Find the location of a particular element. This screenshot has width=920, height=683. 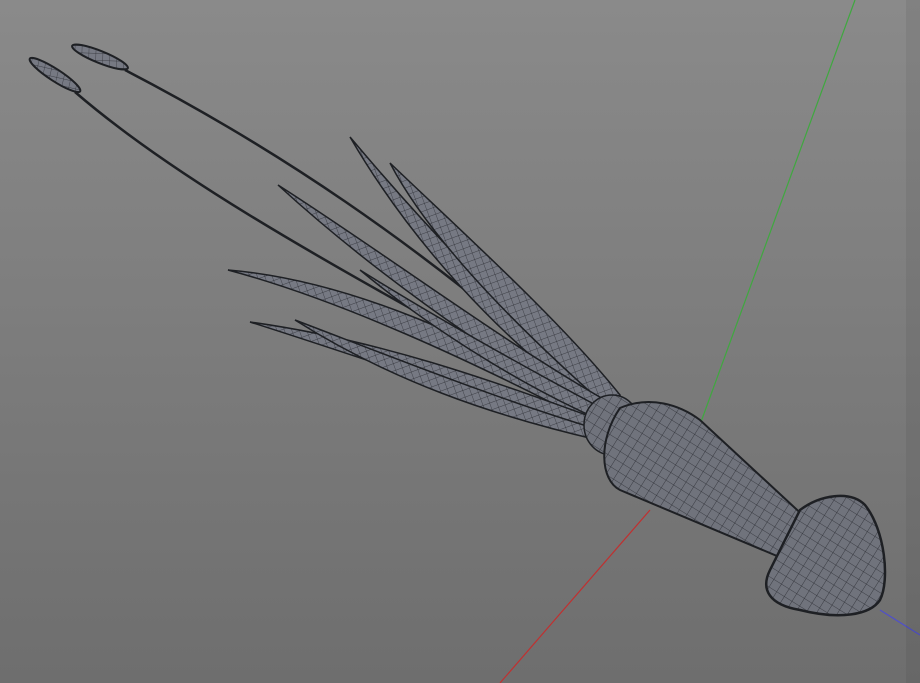

viewport-edge-strip is located at coordinates (913, 341).